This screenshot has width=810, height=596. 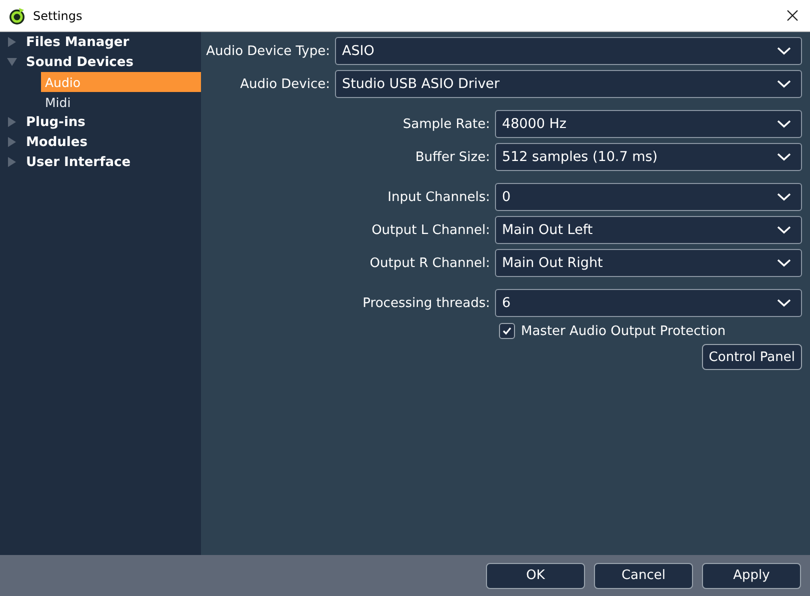 I want to click on dropdown: 512 samples (10.7 ms), so click(x=648, y=157).